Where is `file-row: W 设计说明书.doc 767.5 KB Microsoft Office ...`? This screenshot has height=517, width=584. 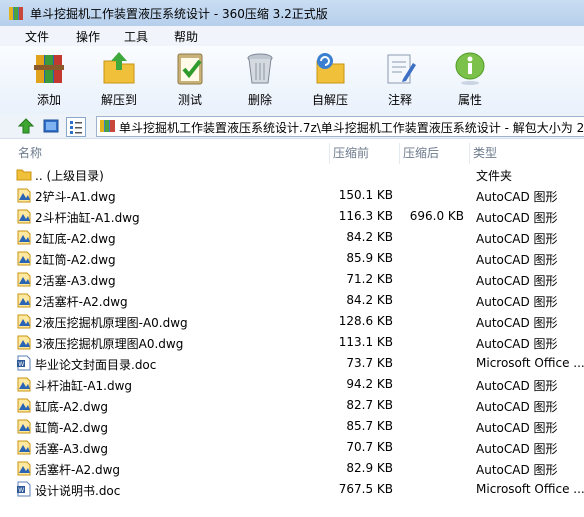
file-row: W 设计说明书.doc 767.5 KB Microsoft Office ... is located at coordinates (292, 489).